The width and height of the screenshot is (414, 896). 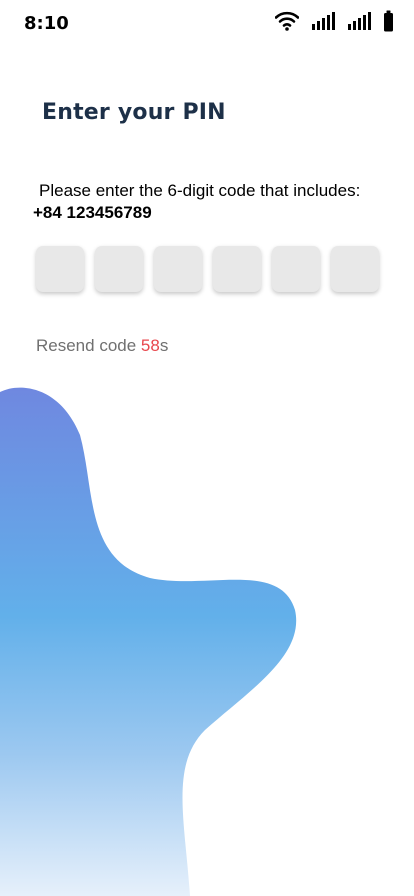 I want to click on status-time: 8:10, so click(x=46, y=23).